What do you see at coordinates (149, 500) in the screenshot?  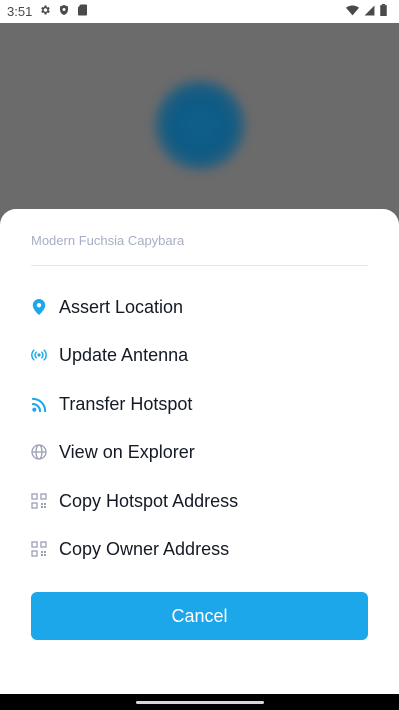 I see `menu-item-label: Copy Hotspot Address` at bounding box center [149, 500].